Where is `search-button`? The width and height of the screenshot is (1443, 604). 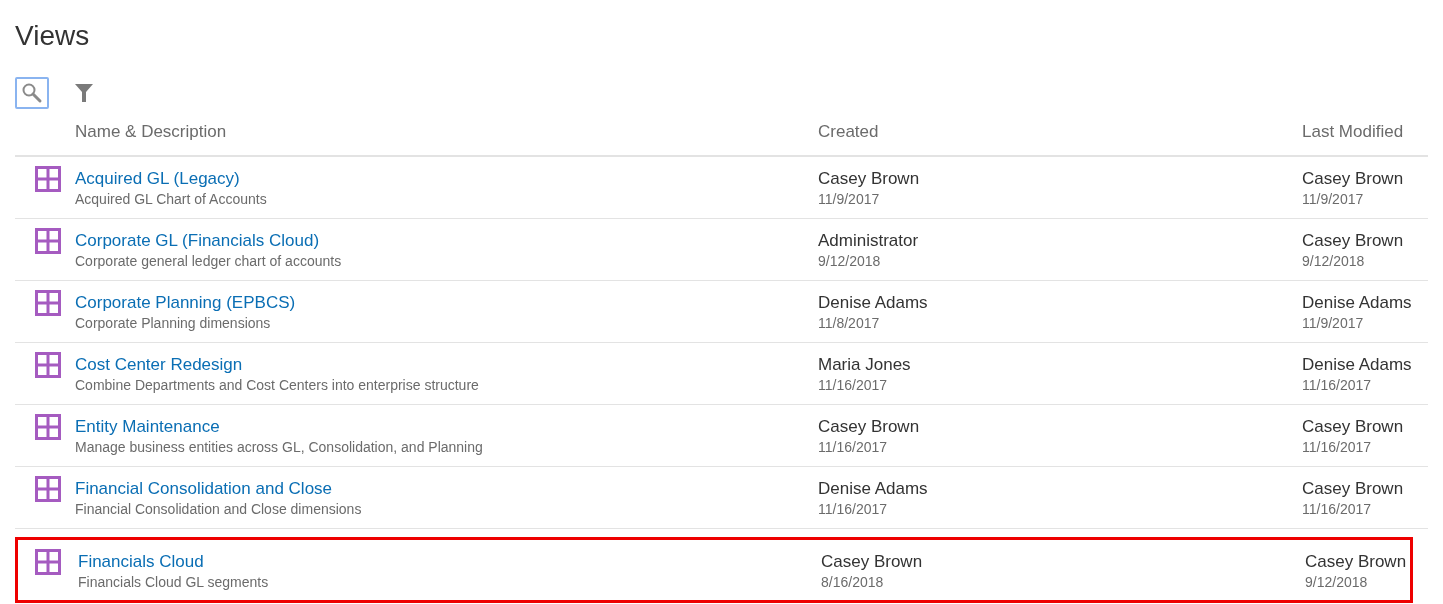
search-button is located at coordinates (32, 93).